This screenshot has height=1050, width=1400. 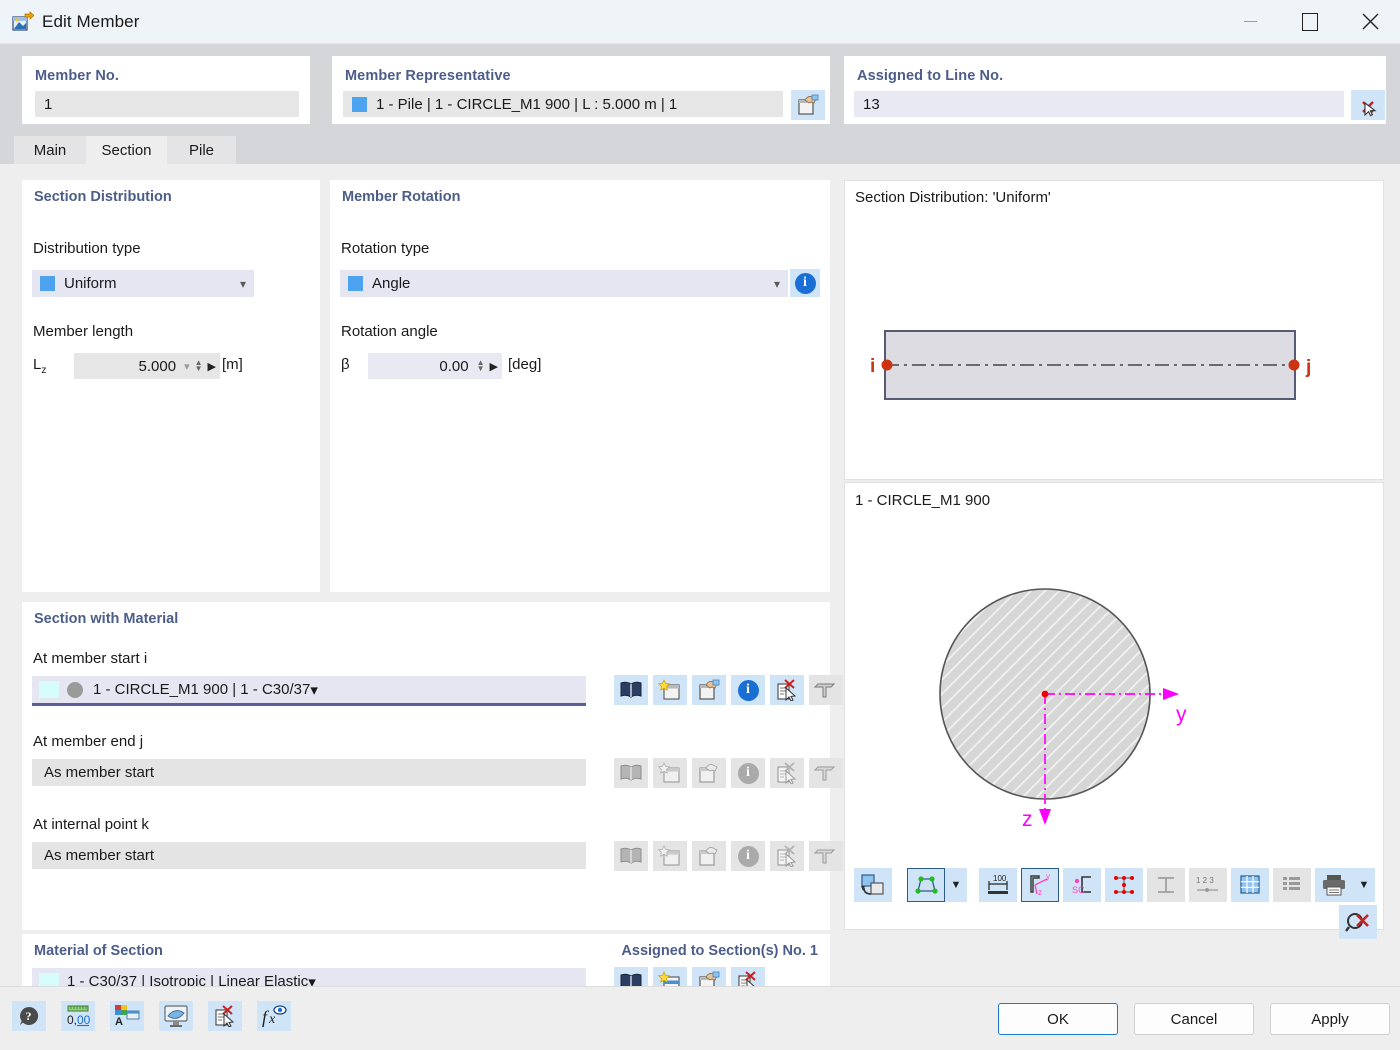 What do you see at coordinates (564, 283) in the screenshot?
I see `rotation-type-select: Angle ▾` at bounding box center [564, 283].